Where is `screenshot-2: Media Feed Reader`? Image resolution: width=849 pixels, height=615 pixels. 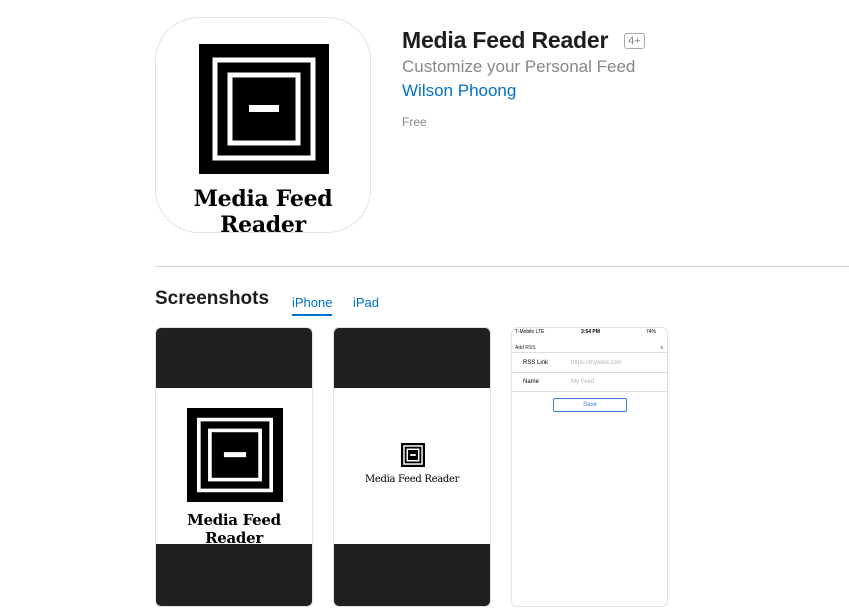 screenshot-2: Media Feed Reader is located at coordinates (412, 467).